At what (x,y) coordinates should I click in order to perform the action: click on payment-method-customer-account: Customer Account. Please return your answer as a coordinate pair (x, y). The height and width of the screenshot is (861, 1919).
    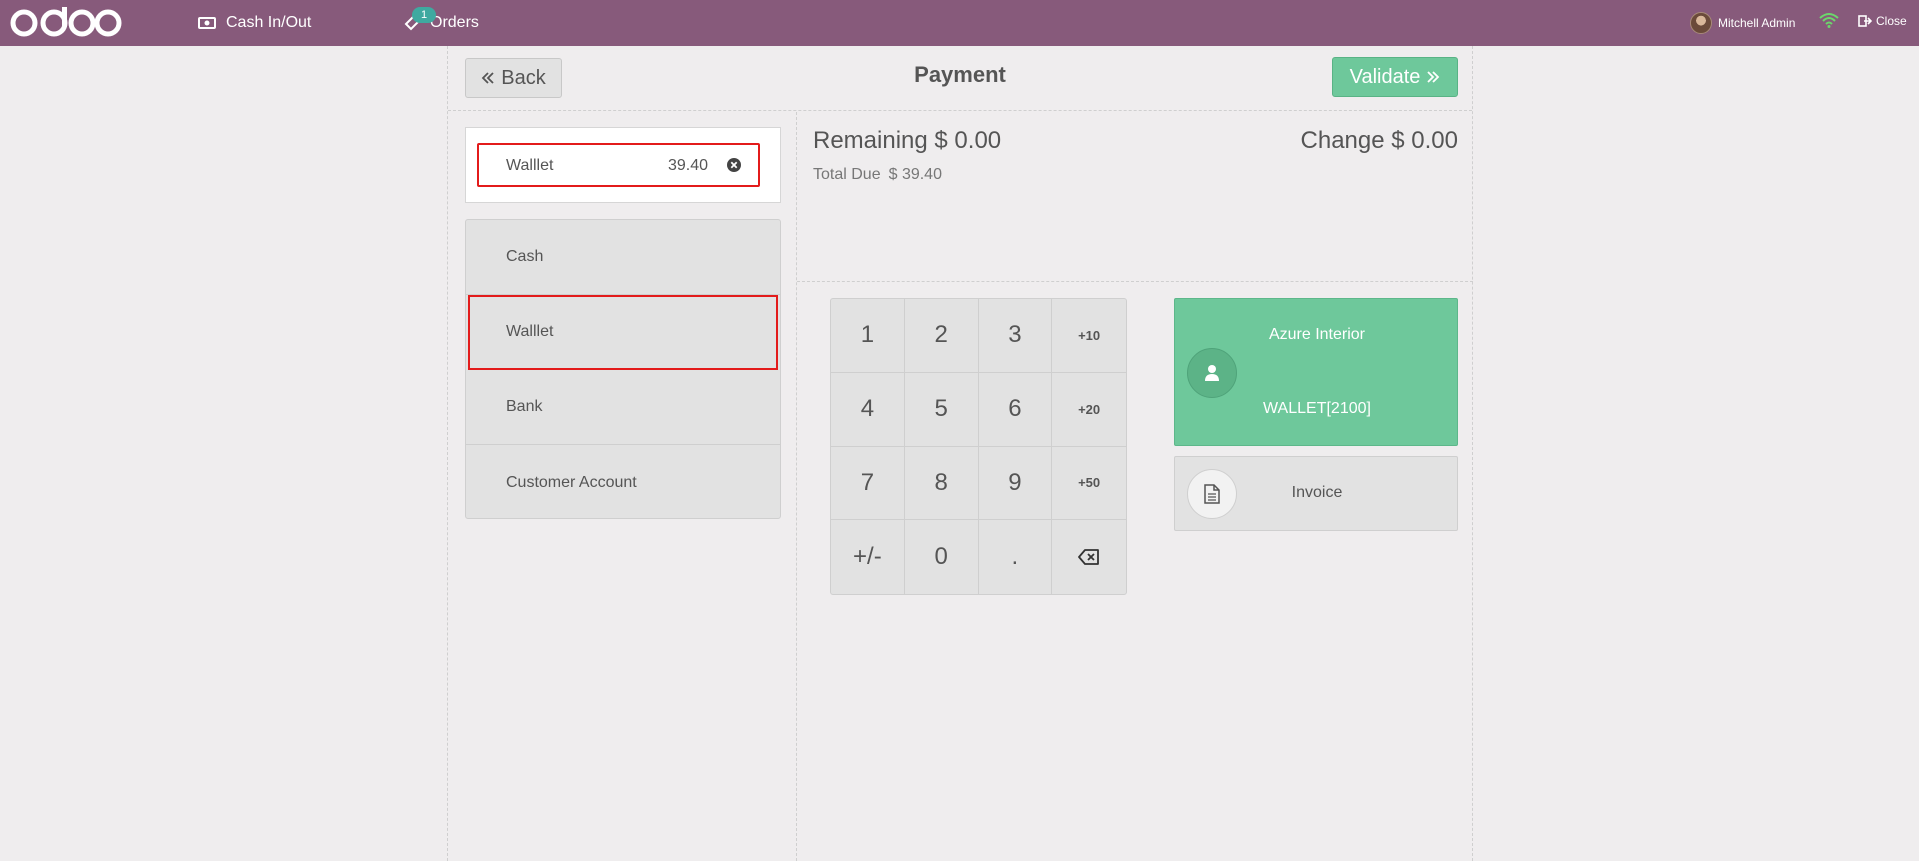
    Looking at the image, I should click on (623, 482).